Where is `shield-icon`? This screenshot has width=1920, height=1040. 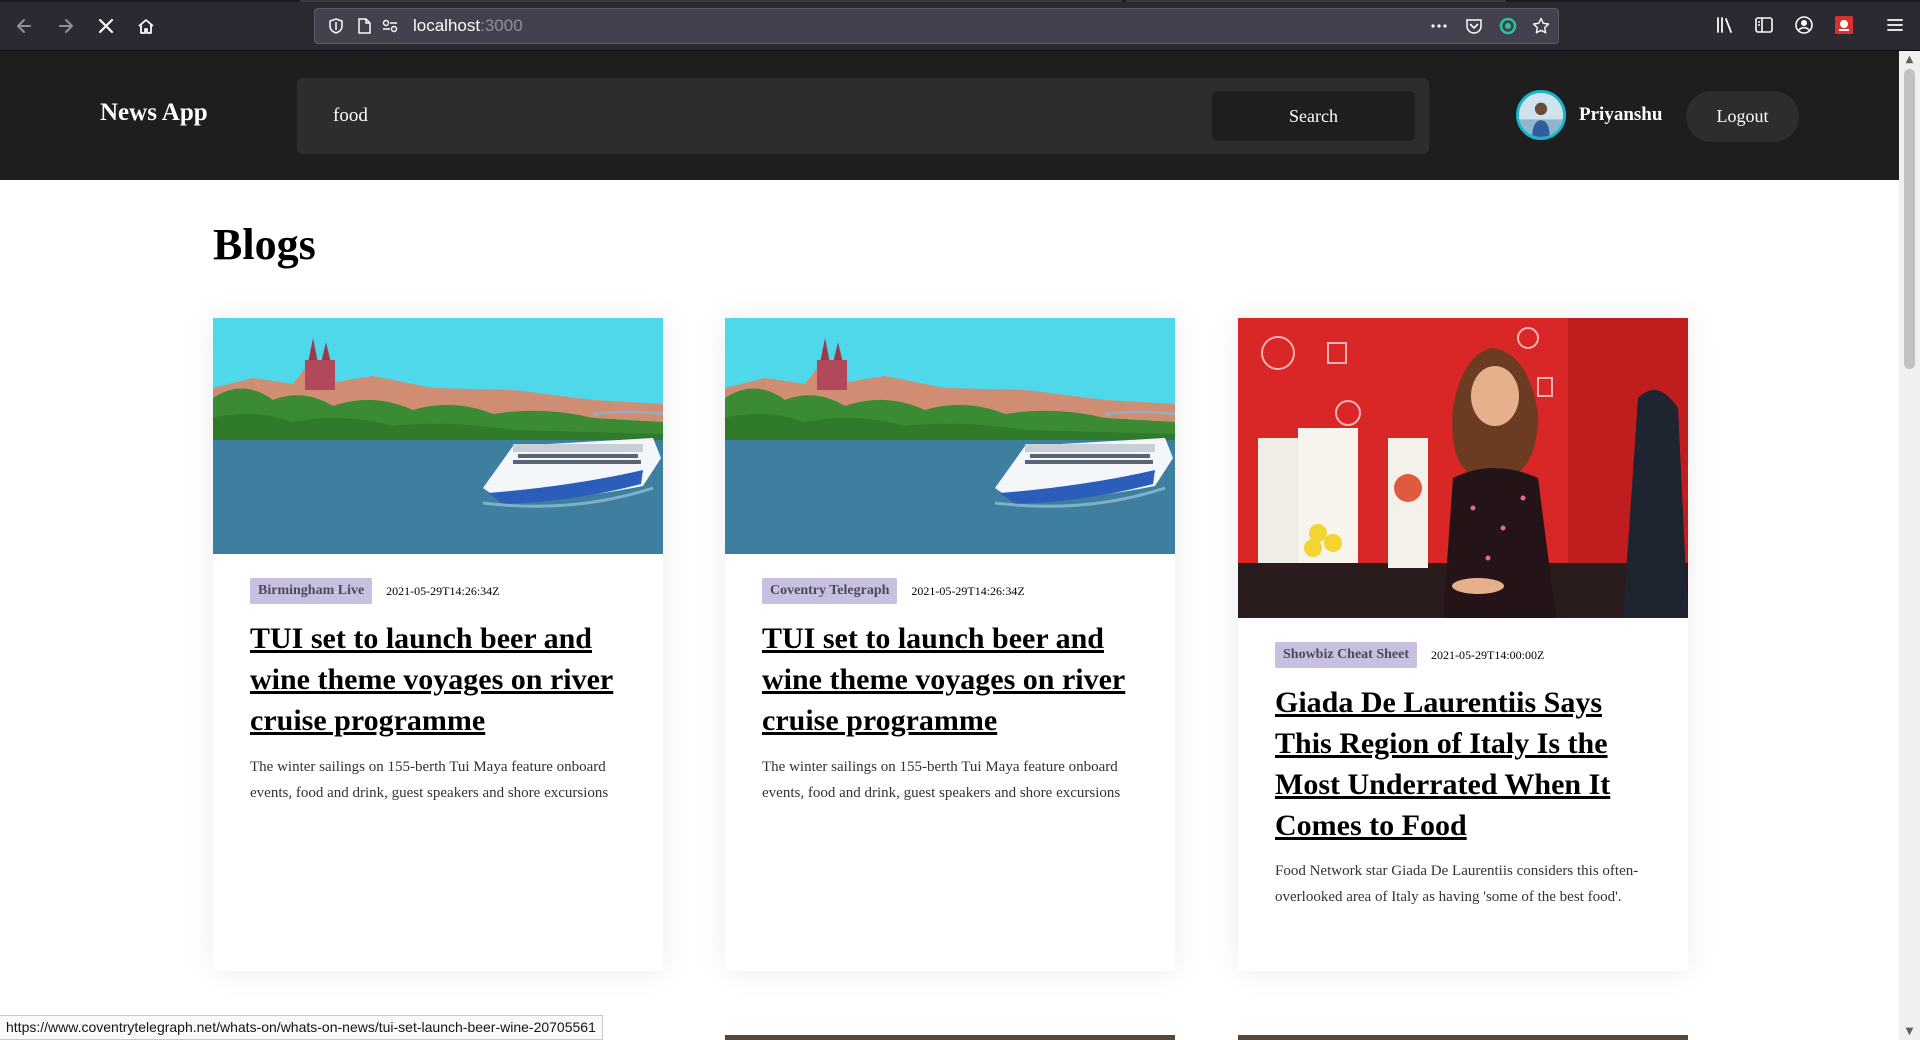 shield-icon is located at coordinates (336, 26).